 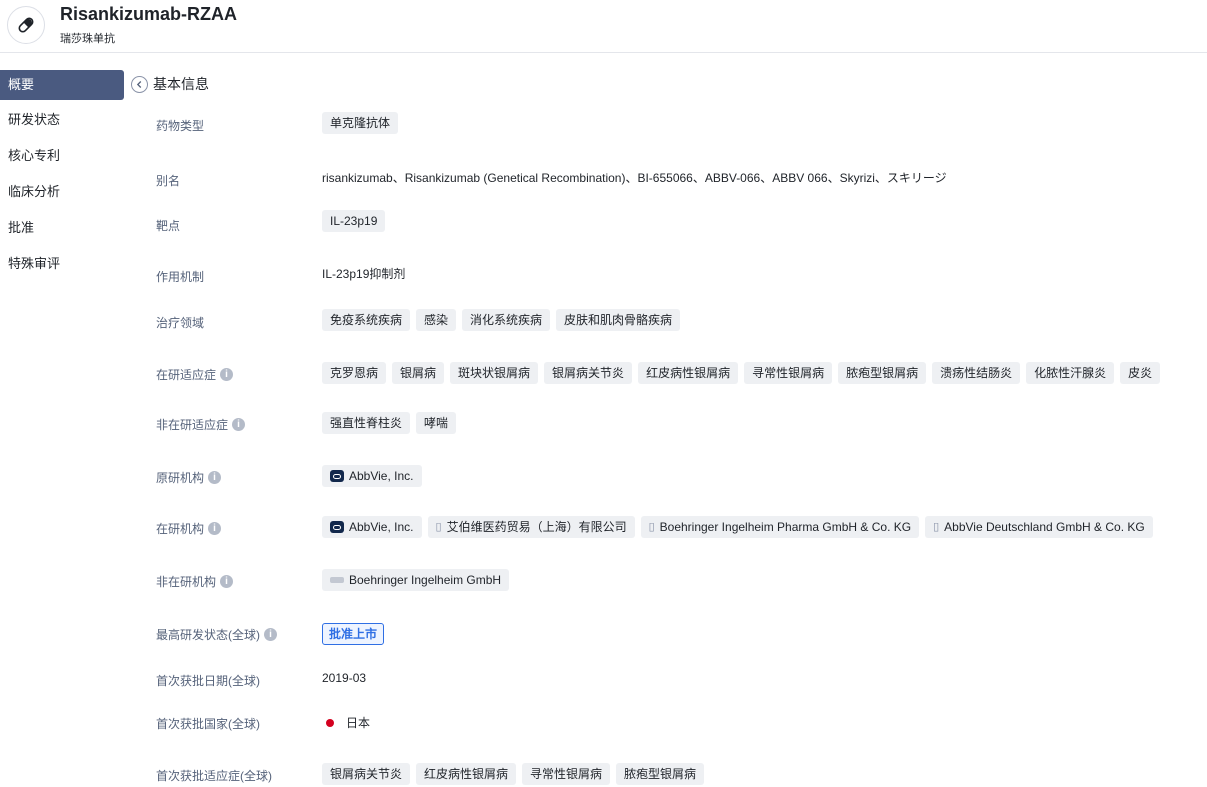 What do you see at coordinates (436, 423) in the screenshot?
I see `tag-chip: 哮喘` at bounding box center [436, 423].